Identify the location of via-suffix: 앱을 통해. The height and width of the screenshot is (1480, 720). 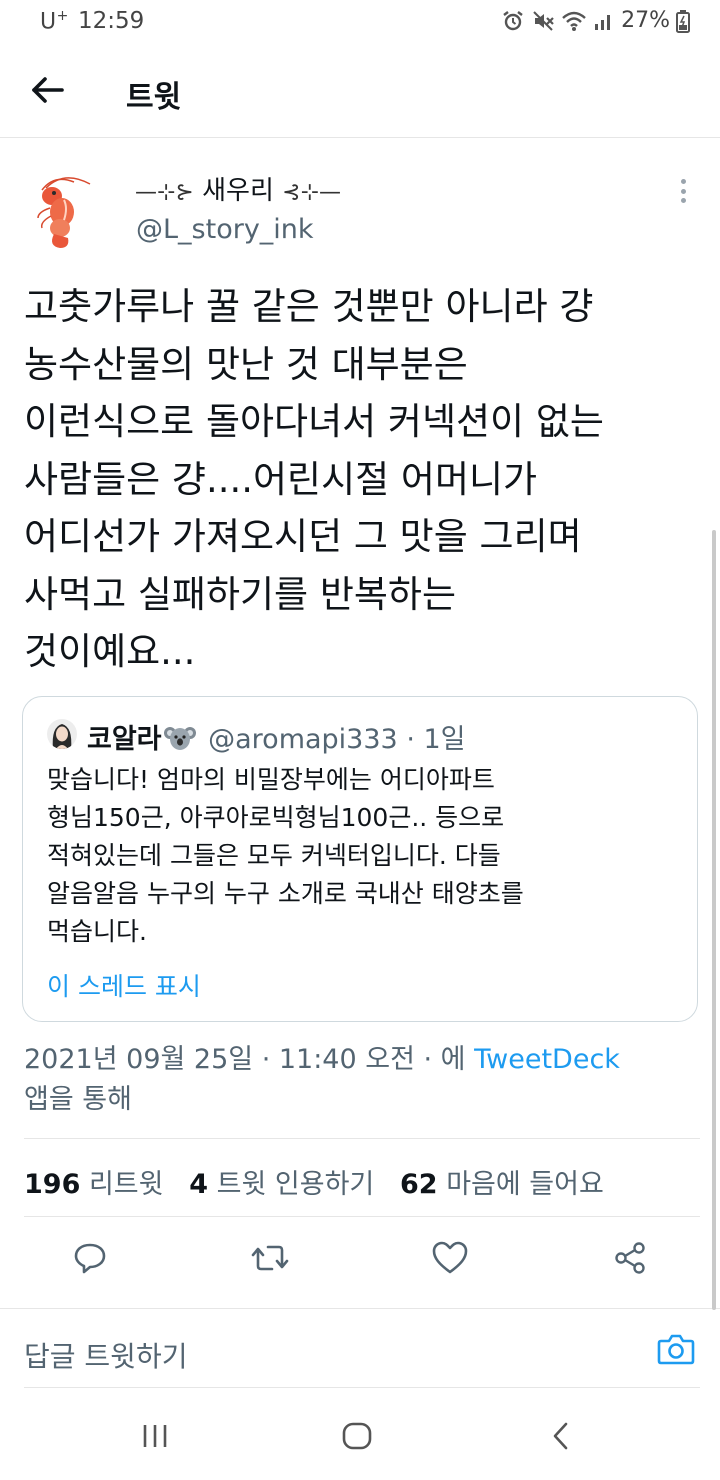
(78, 1099).